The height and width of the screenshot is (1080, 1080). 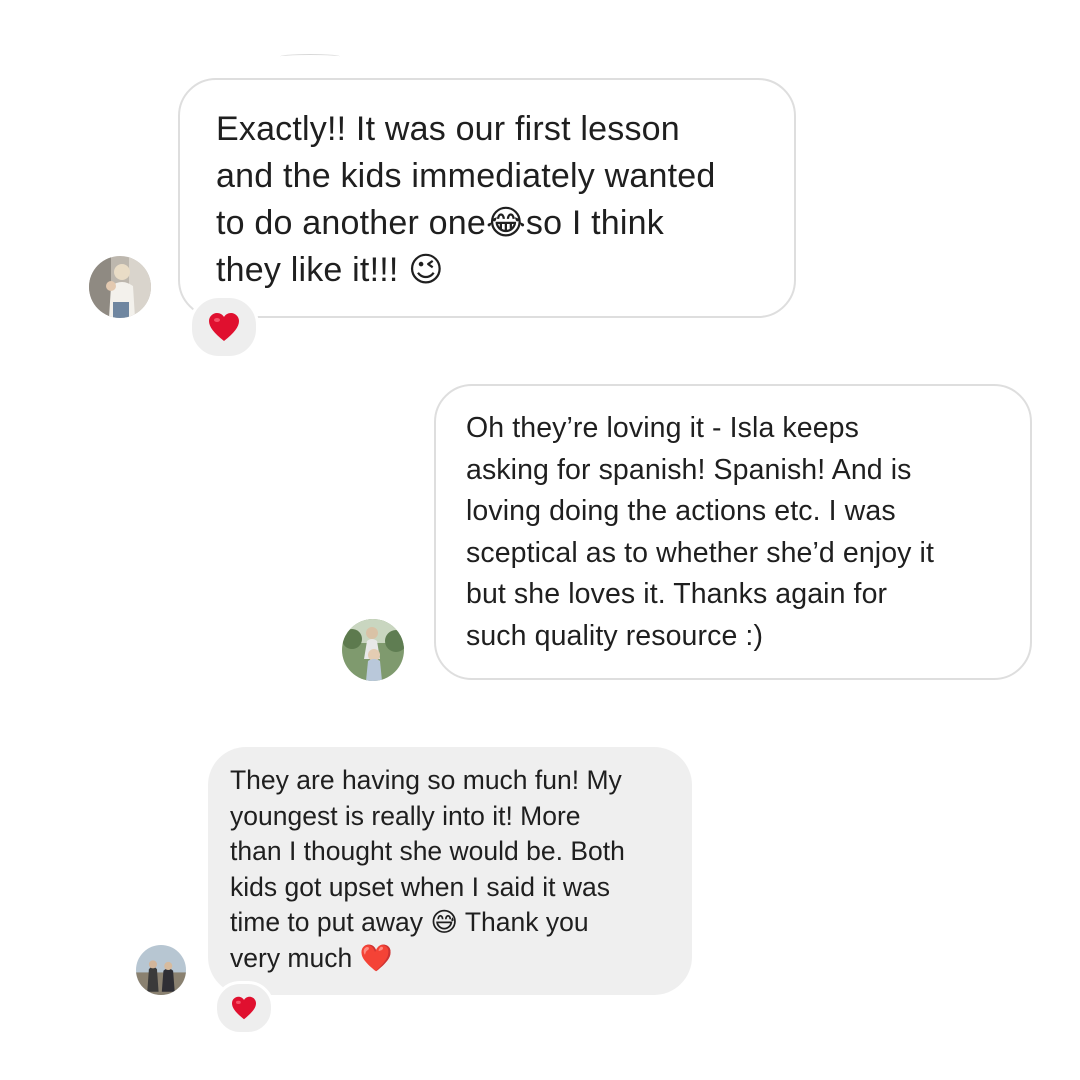 I want to click on previous-message-edge, so click(x=310, y=56).